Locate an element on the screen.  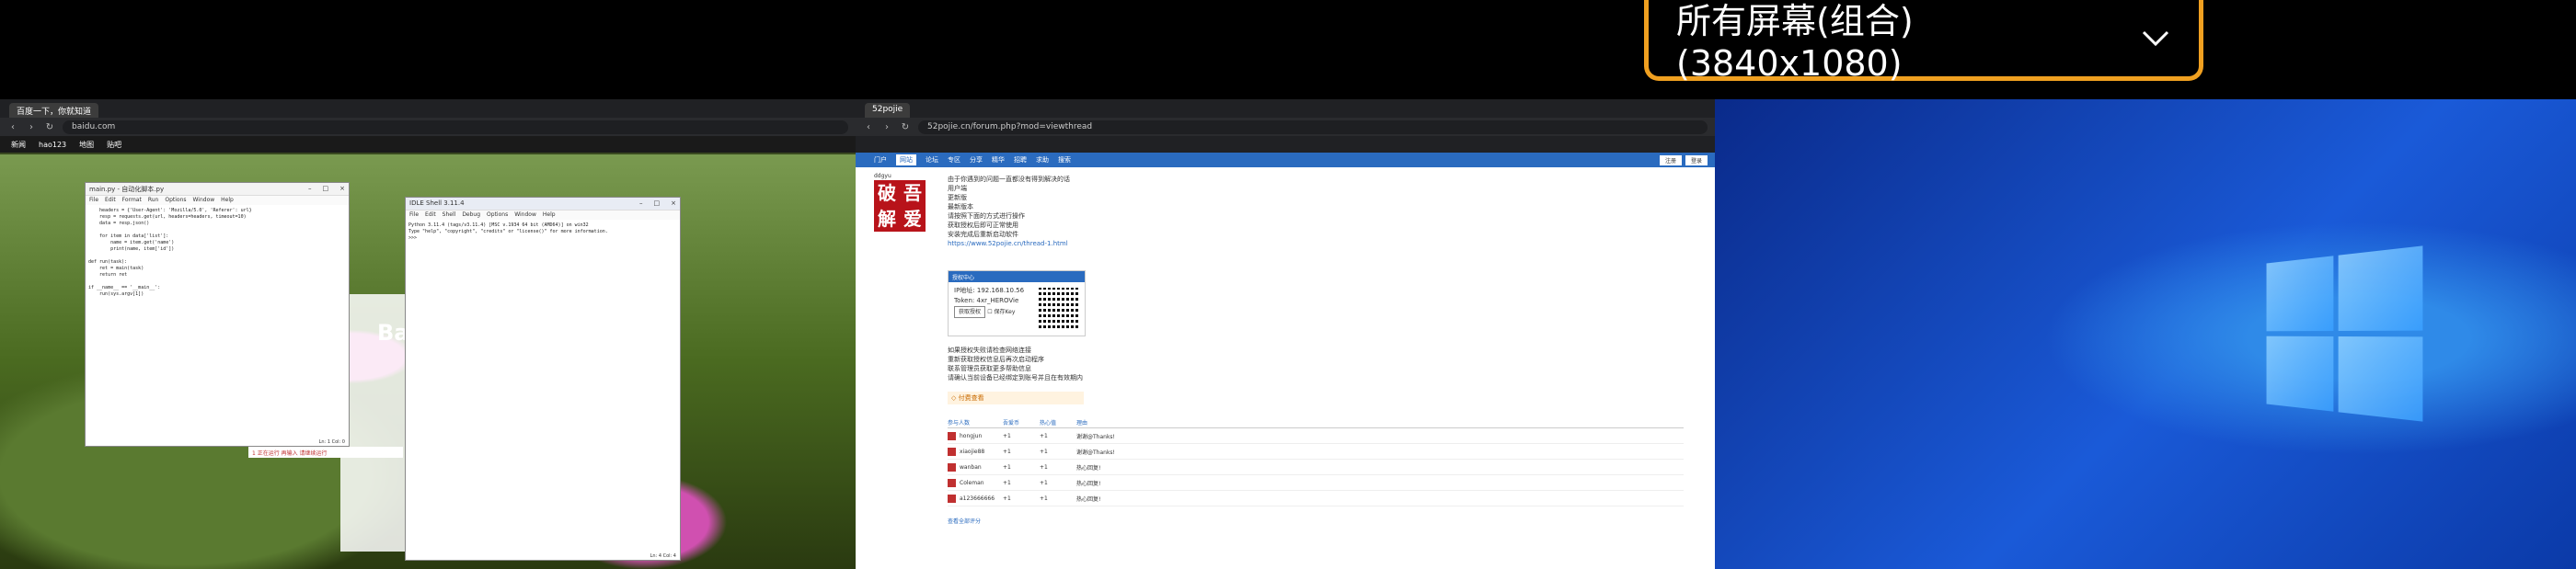
table-row: Coleman +1 +1 热心回复! is located at coordinates (1316, 483).